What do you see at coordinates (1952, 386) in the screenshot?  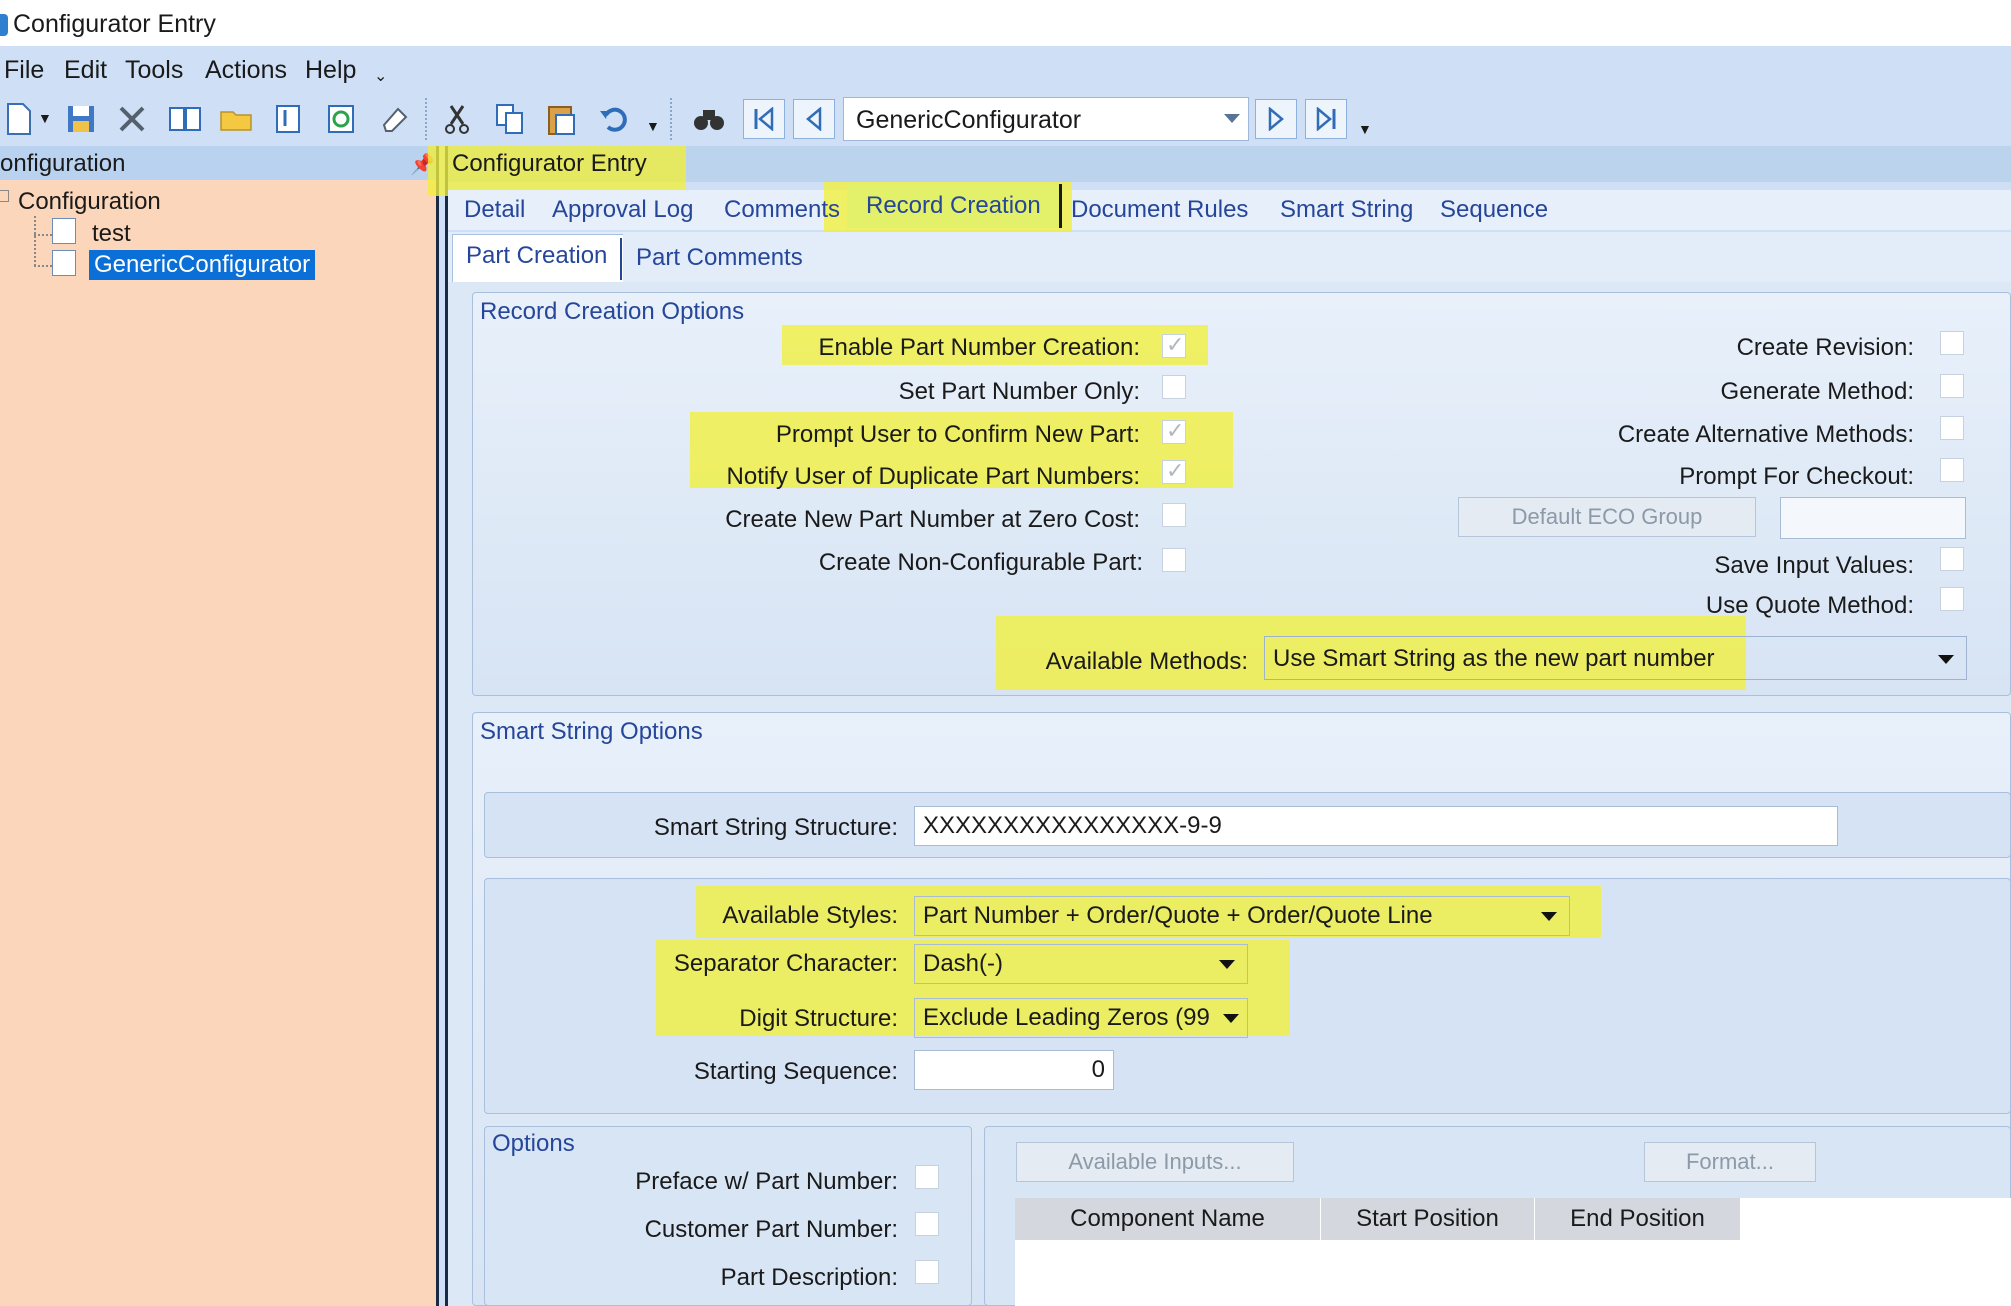 I see `generate-method-checkbox` at bounding box center [1952, 386].